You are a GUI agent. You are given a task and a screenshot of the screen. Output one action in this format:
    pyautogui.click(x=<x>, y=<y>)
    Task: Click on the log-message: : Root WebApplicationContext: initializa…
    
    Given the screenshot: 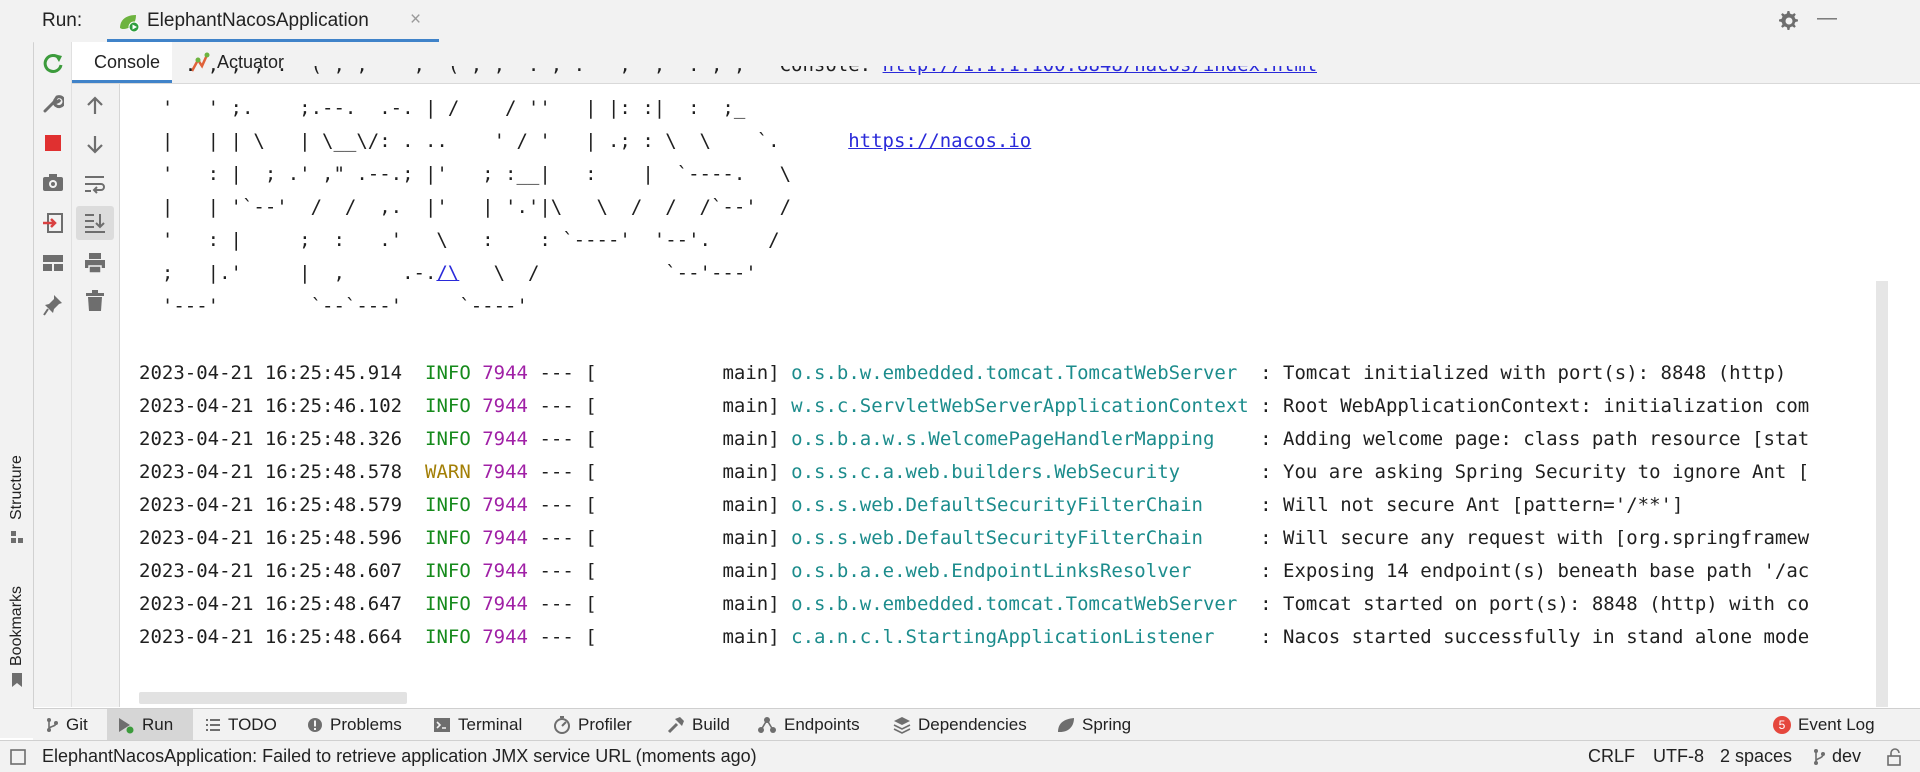 What is the action you would take?
    pyautogui.click(x=1529, y=406)
    